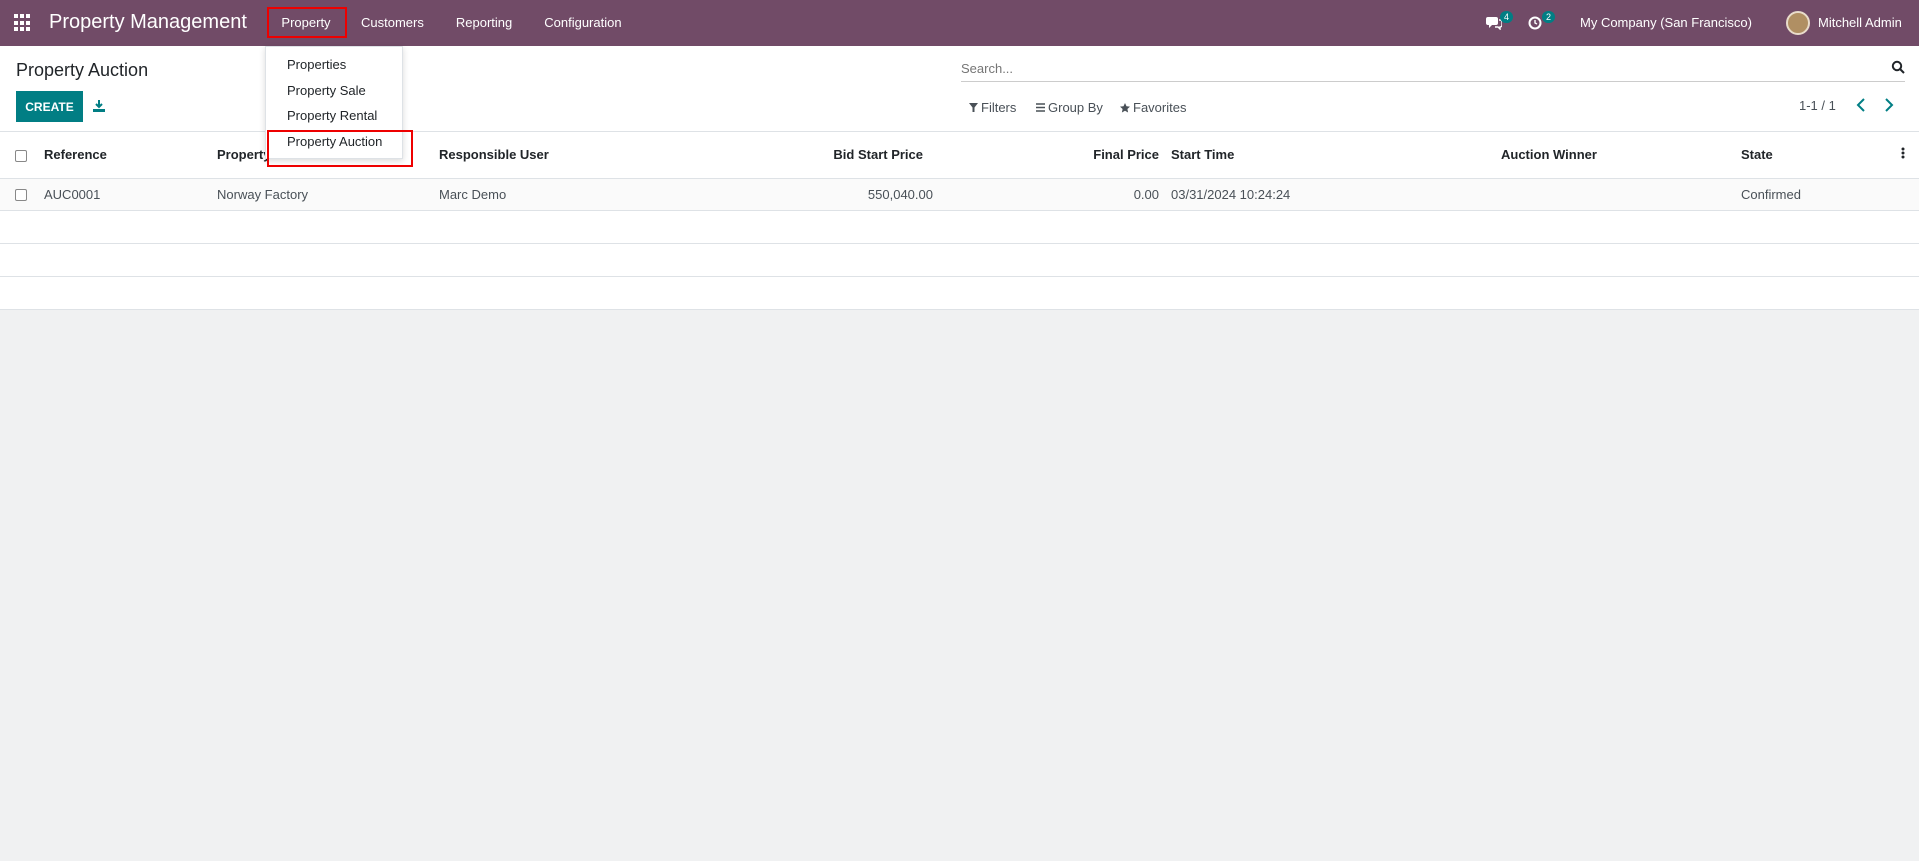 The width and height of the screenshot is (1919, 861). What do you see at coordinates (1549, 17) in the screenshot?
I see `activities-badge: 2` at bounding box center [1549, 17].